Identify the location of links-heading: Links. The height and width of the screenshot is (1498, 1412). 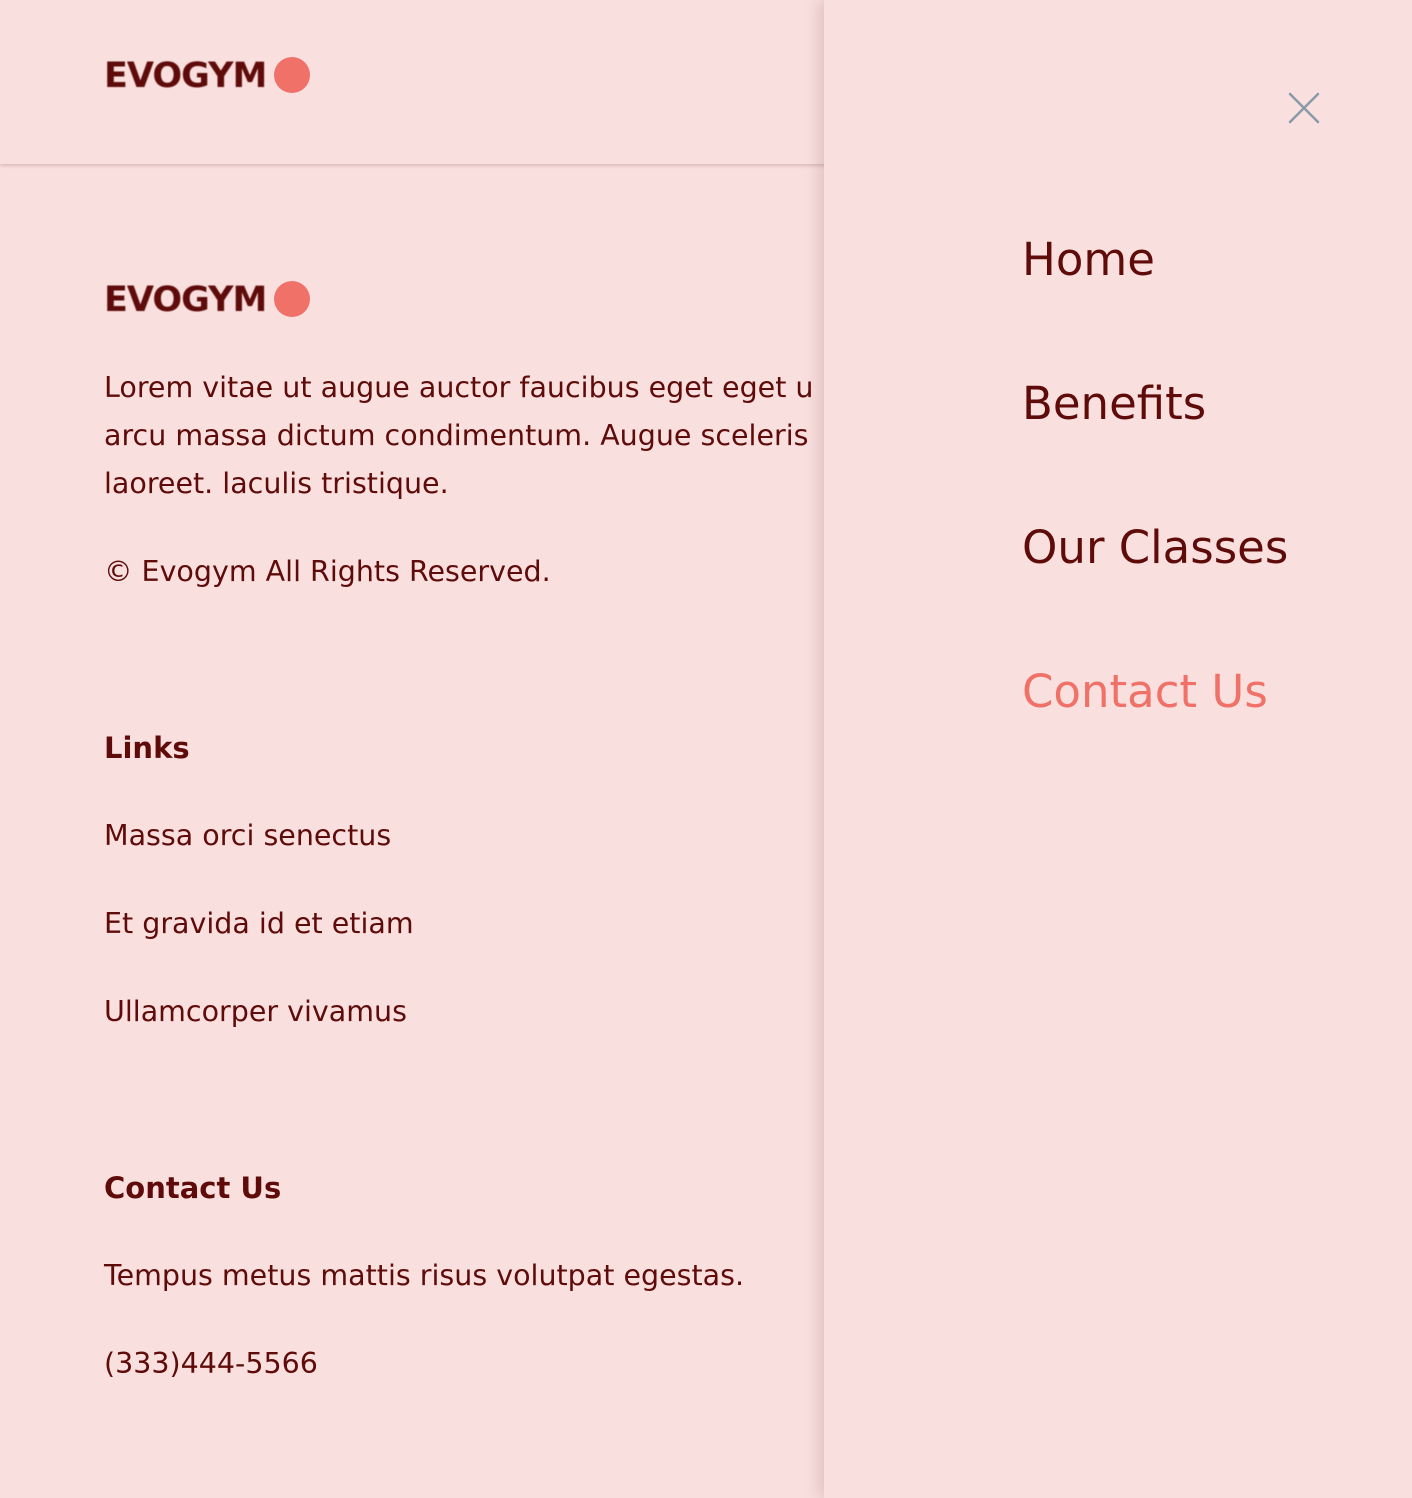
(147, 748).